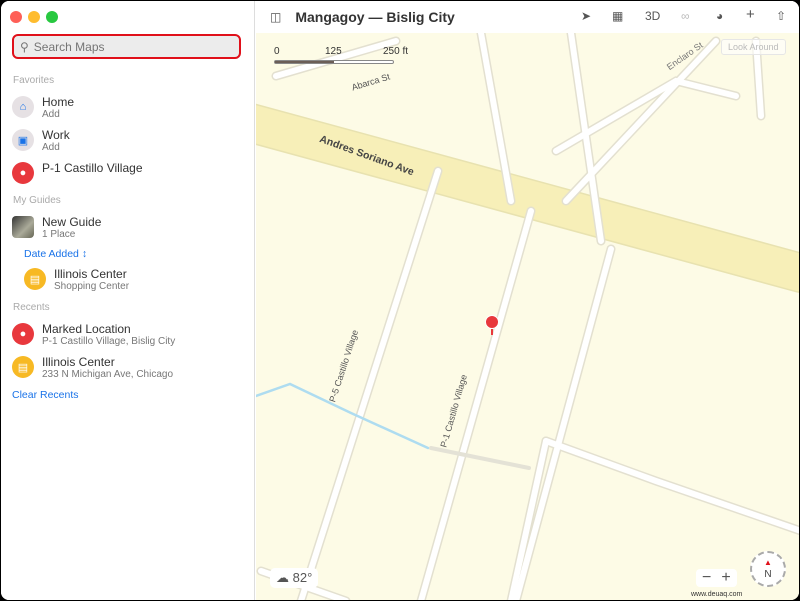 The width and height of the screenshot is (800, 601). I want to click on guides-heading: My Guides, so click(37, 200).